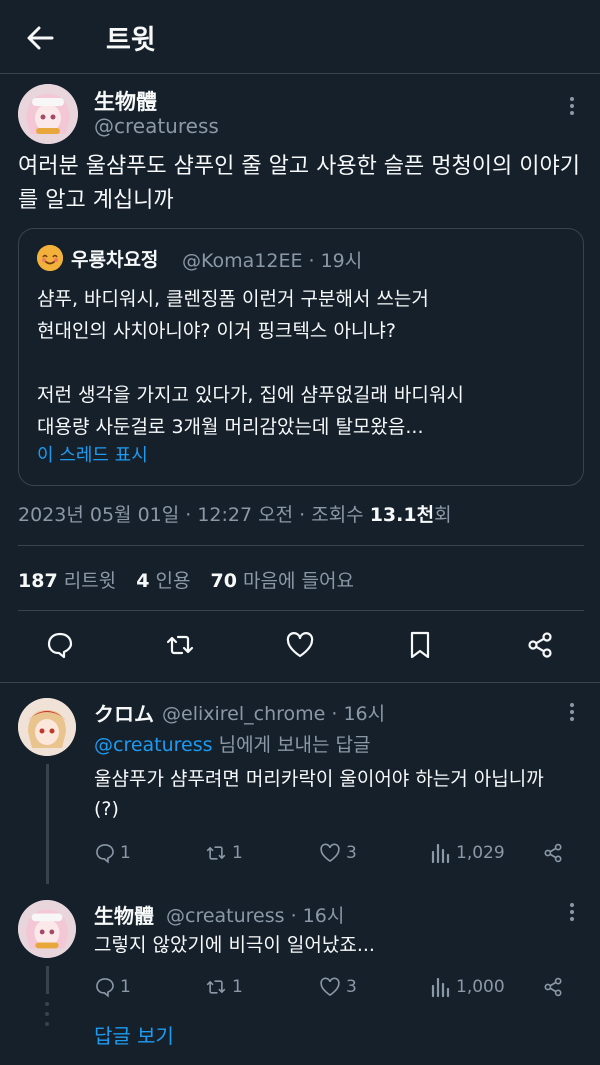  What do you see at coordinates (193, 579) in the screenshot?
I see `engagement-stats: 187 리트윗 4 인용 70 마음에 들어요` at bounding box center [193, 579].